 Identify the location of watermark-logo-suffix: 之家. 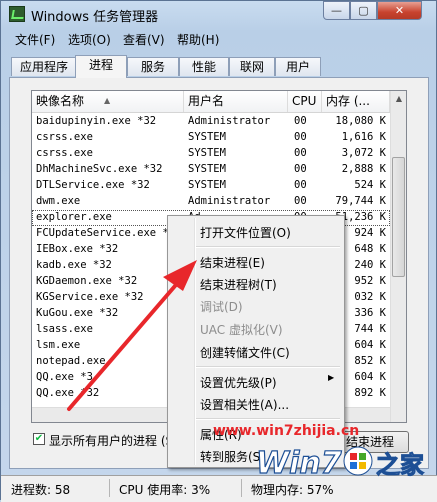
(400, 465).